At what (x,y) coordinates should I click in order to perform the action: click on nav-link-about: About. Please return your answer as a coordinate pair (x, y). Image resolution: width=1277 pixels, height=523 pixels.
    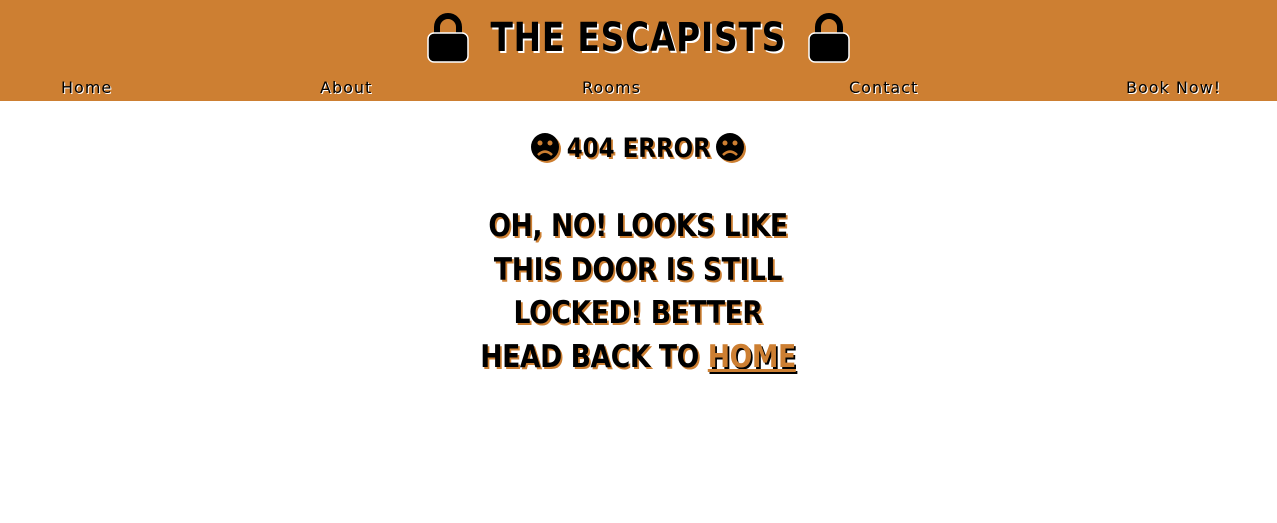
    Looking at the image, I should click on (346, 87).